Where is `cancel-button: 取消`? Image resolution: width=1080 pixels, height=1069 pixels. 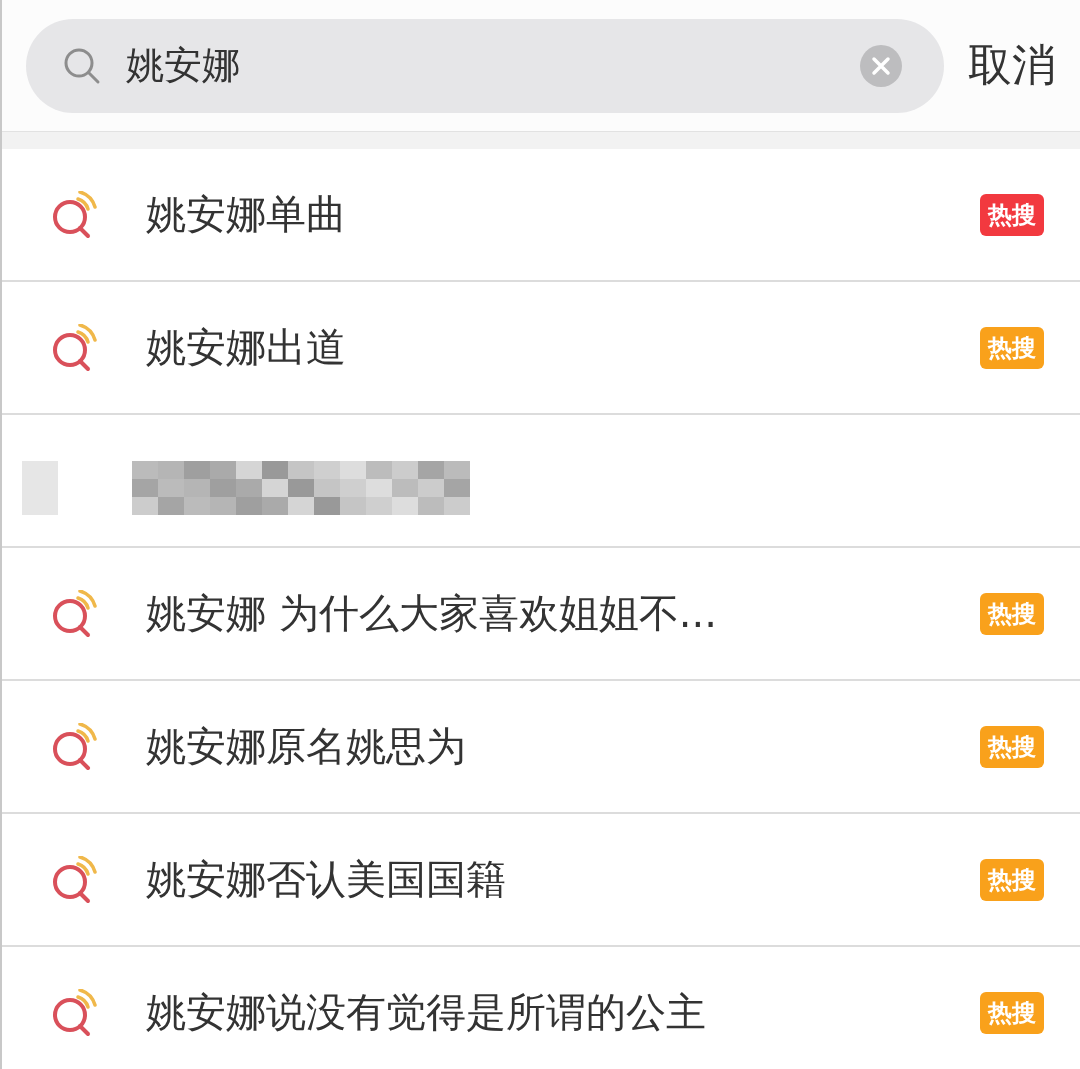 cancel-button: 取消 is located at coordinates (1012, 65).